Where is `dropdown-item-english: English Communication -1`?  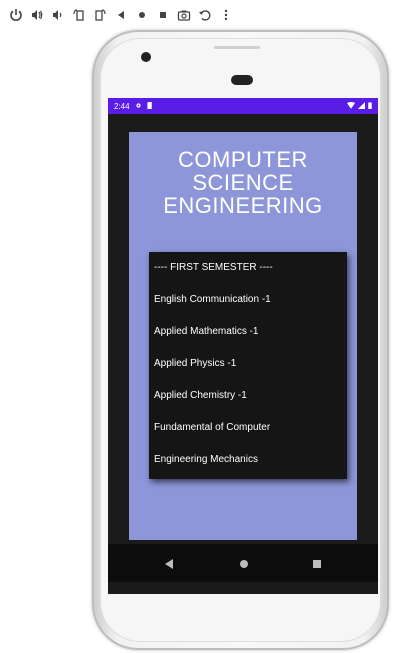
dropdown-item-english: English Communication -1 is located at coordinates (248, 299).